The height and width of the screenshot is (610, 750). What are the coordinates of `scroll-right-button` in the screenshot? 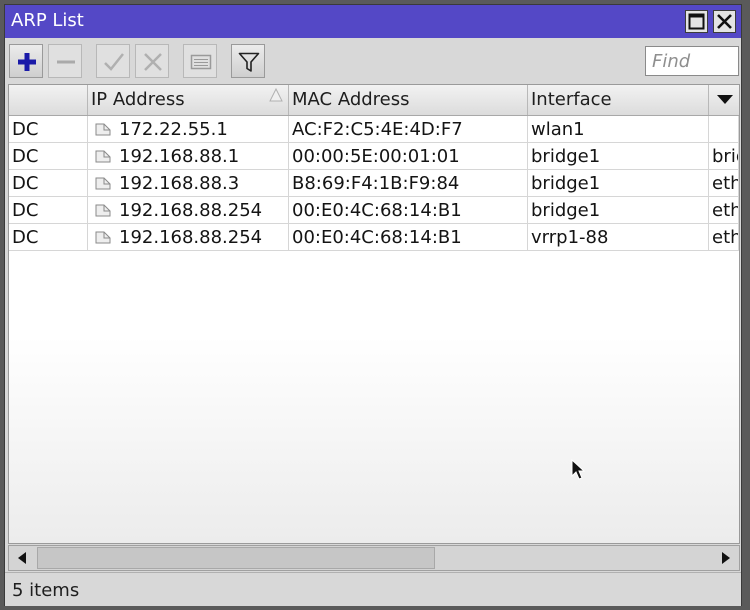 It's located at (726, 558).